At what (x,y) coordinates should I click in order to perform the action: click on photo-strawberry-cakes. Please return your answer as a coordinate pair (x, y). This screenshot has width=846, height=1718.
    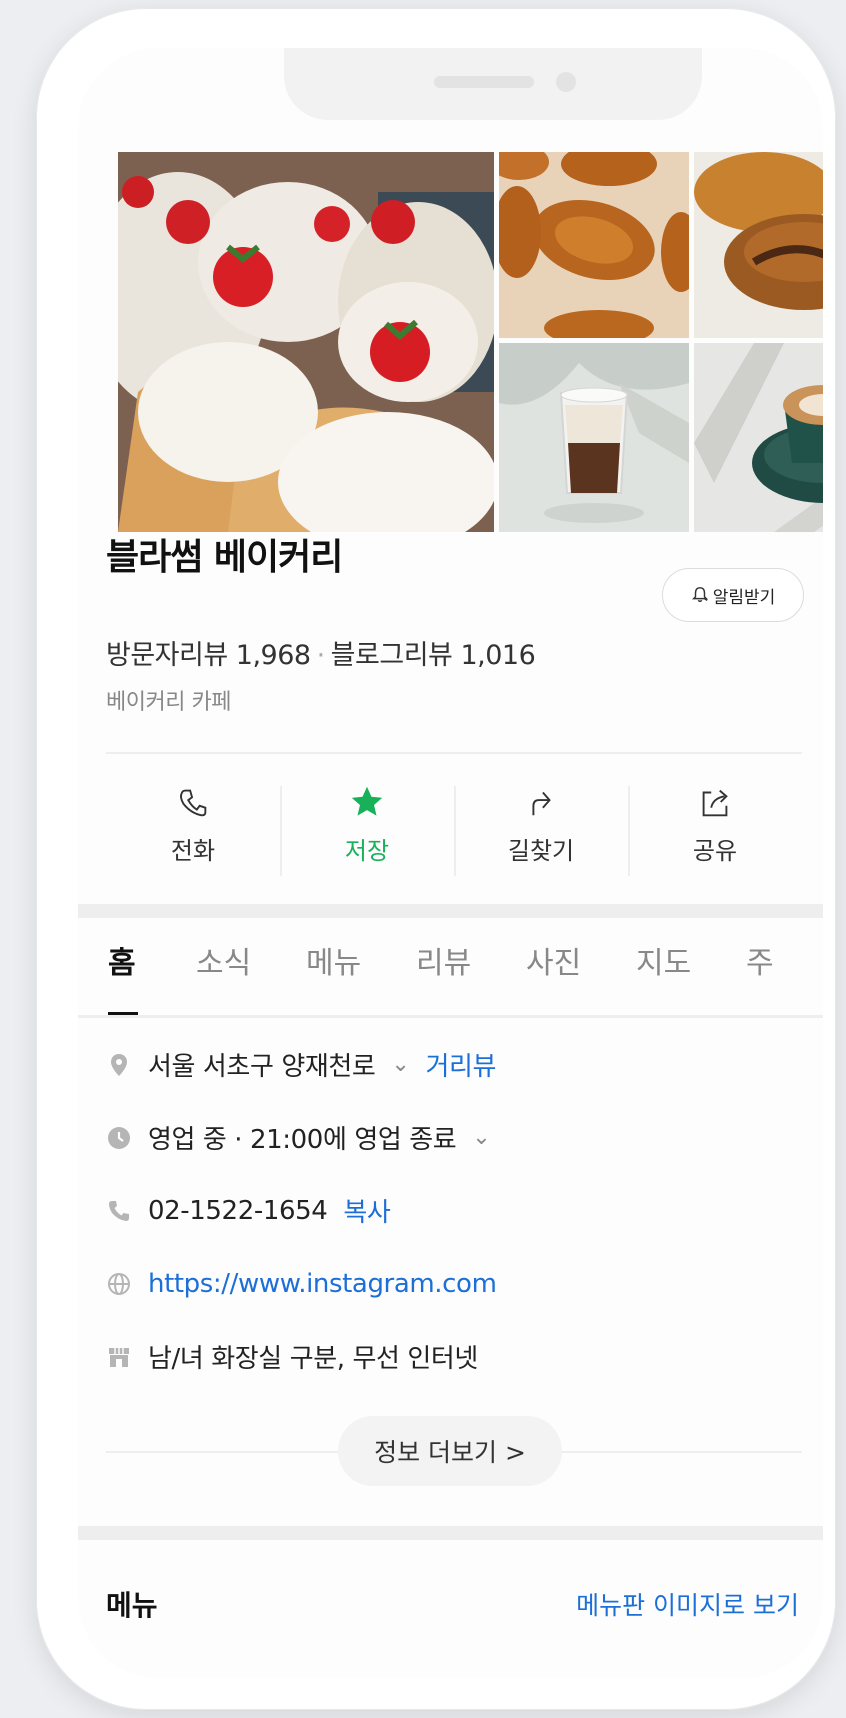
    Looking at the image, I should click on (306, 342).